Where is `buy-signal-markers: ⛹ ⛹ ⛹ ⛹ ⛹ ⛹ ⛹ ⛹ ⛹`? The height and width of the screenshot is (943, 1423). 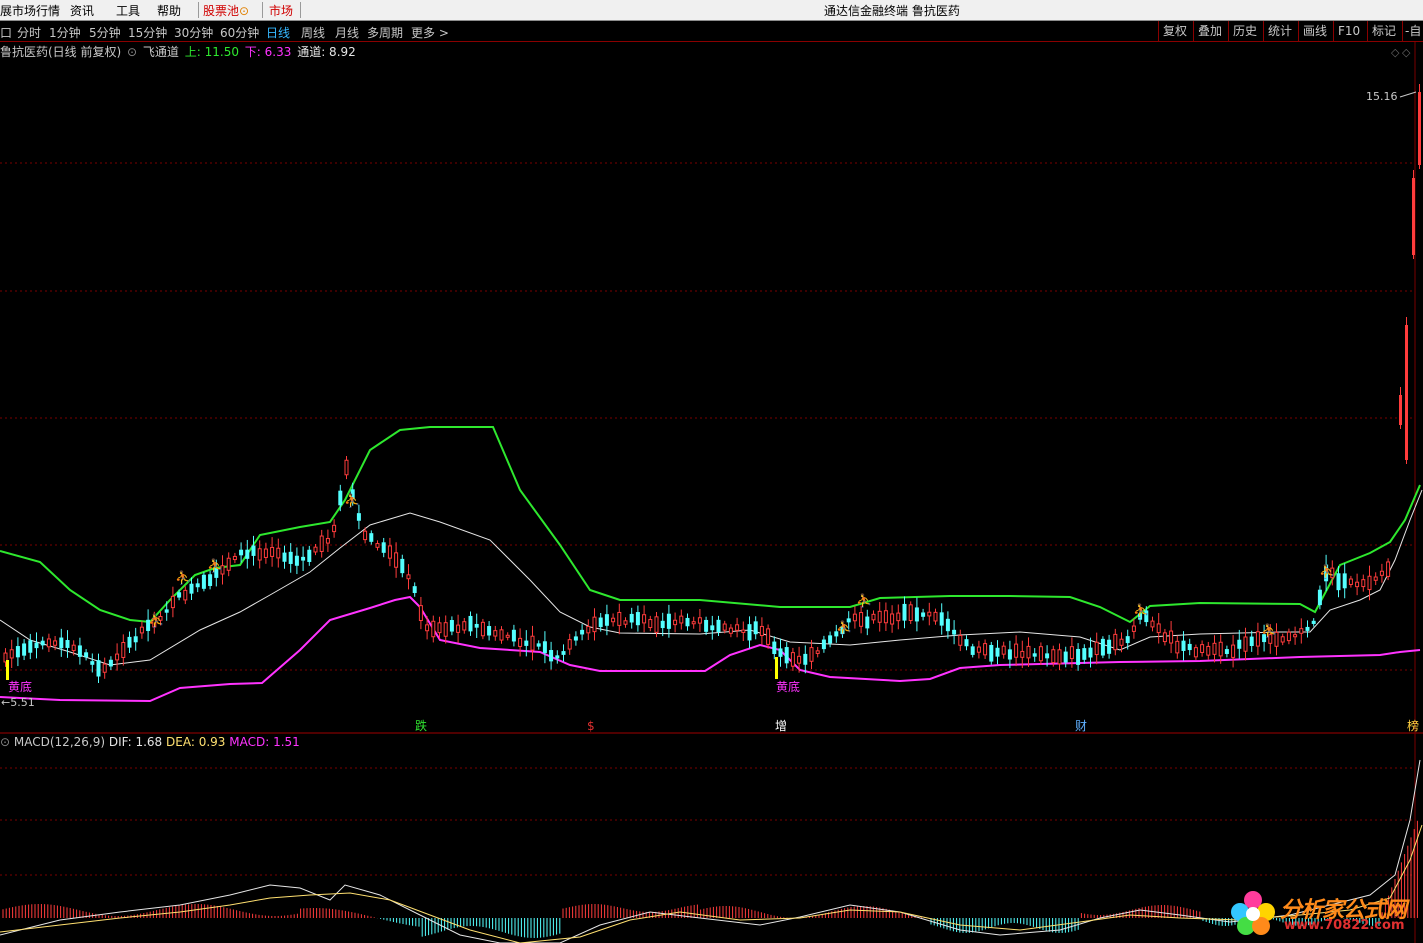
buy-signal-markers: ⛹ ⛹ ⛹ ⛹ ⛹ ⛹ ⛹ ⛹ ⛹ is located at coordinates (741, 565).